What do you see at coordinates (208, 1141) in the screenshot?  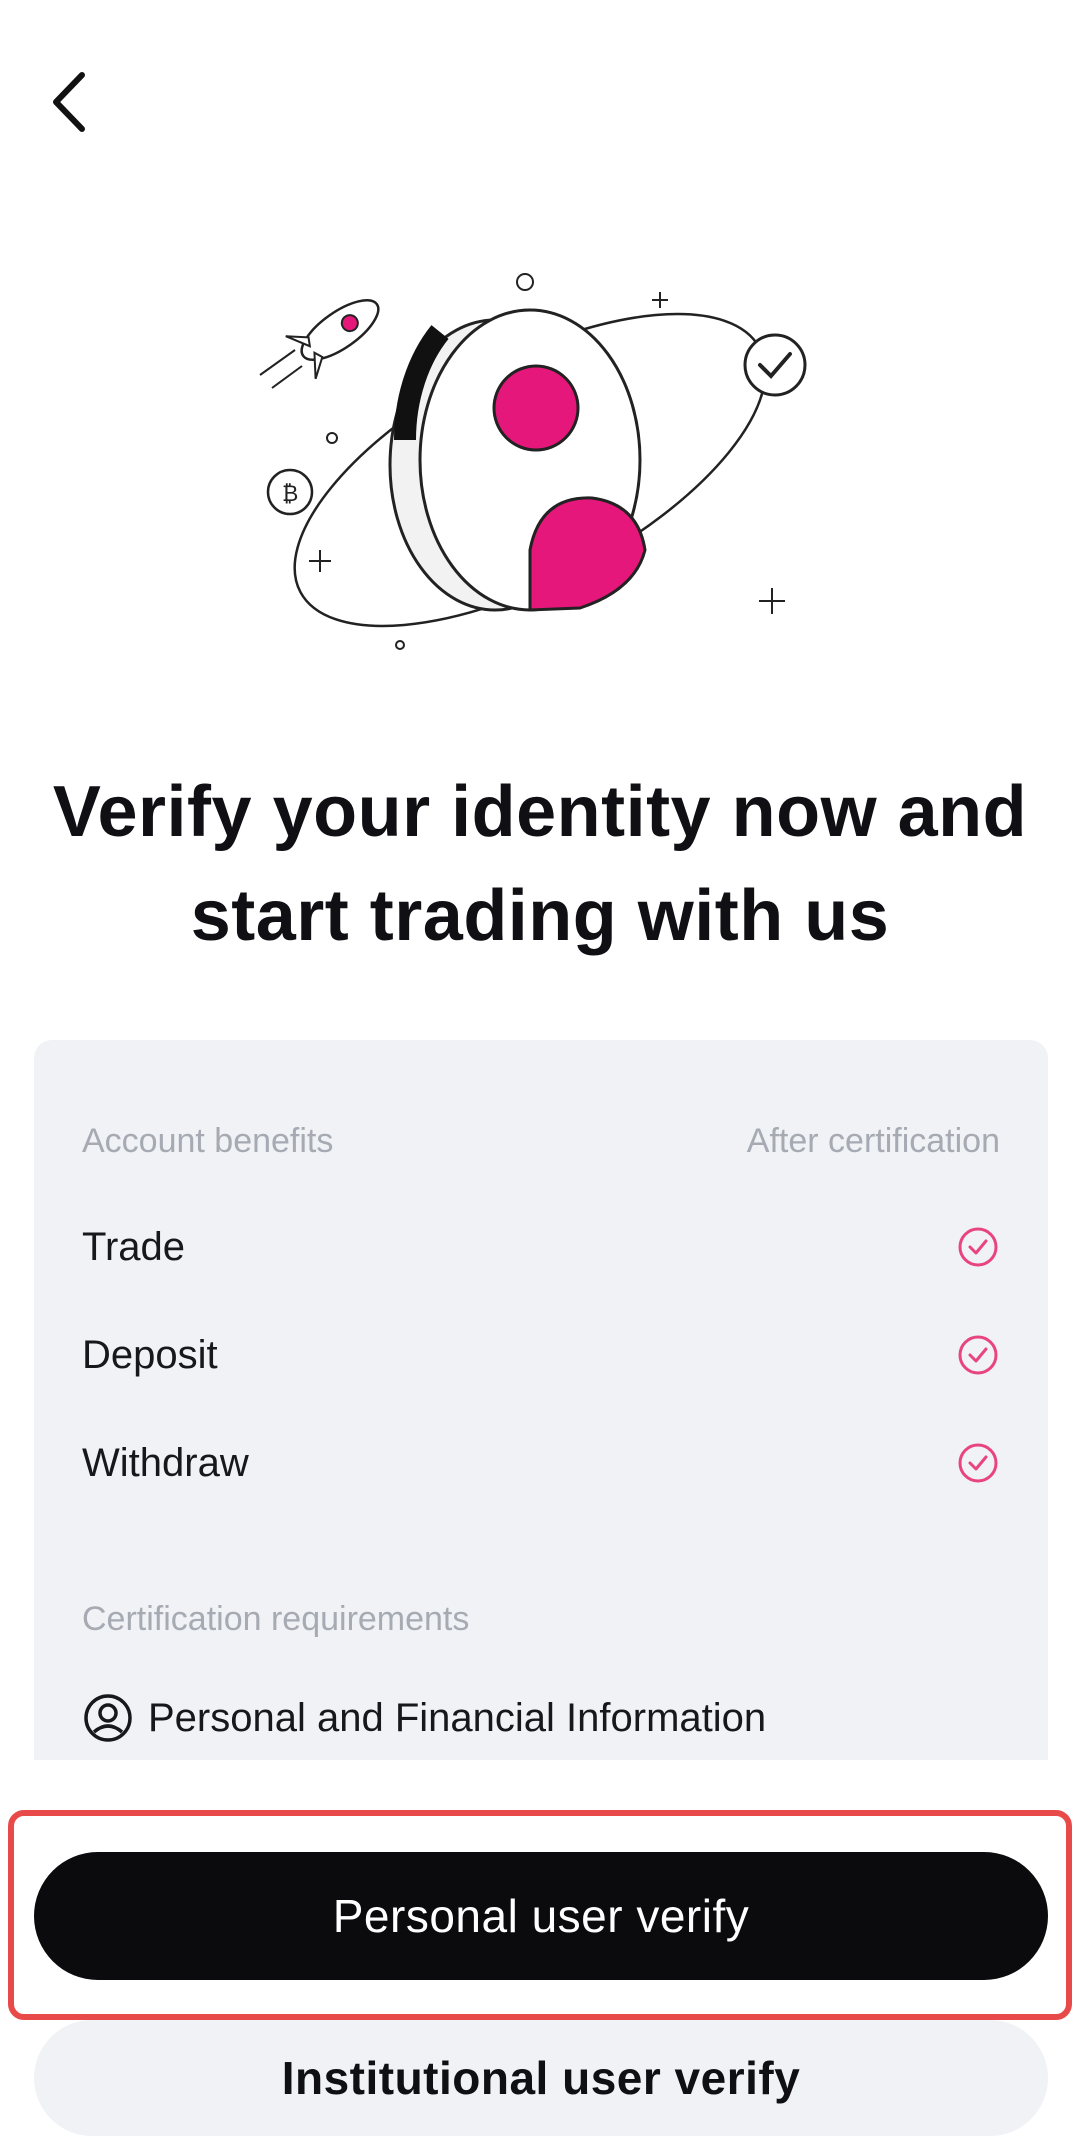 I see `benefits-column-left: Account benefits` at bounding box center [208, 1141].